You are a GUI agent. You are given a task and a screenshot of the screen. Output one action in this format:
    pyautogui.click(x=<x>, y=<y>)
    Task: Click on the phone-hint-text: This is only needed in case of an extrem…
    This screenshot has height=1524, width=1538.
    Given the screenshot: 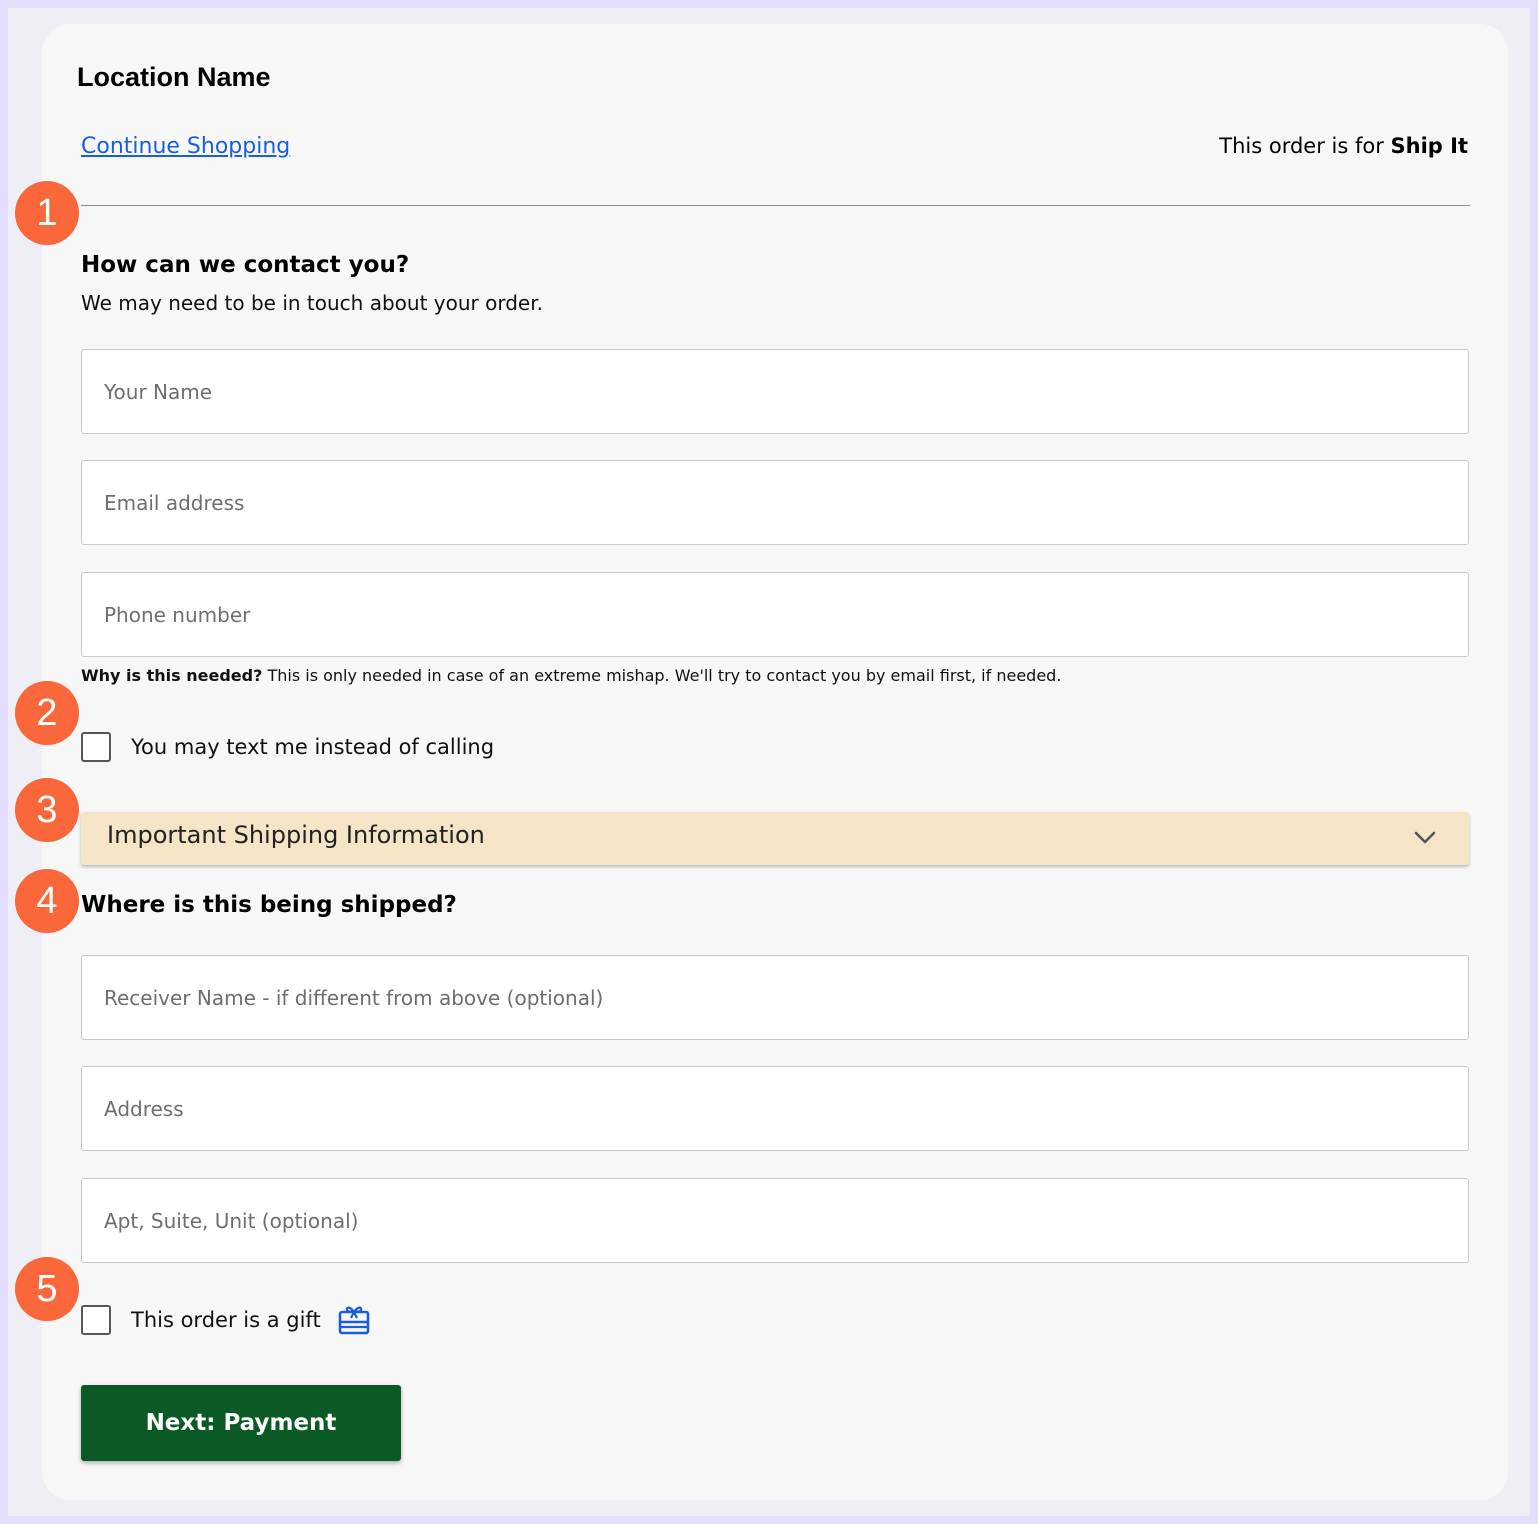 What is the action you would take?
    pyautogui.click(x=662, y=675)
    